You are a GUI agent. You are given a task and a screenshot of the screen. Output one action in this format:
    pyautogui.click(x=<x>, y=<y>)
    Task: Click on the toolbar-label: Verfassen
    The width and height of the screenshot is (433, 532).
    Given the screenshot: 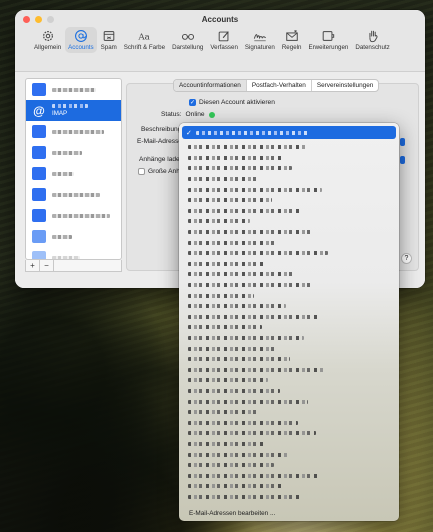 What is the action you would take?
    pyautogui.click(x=224, y=47)
    